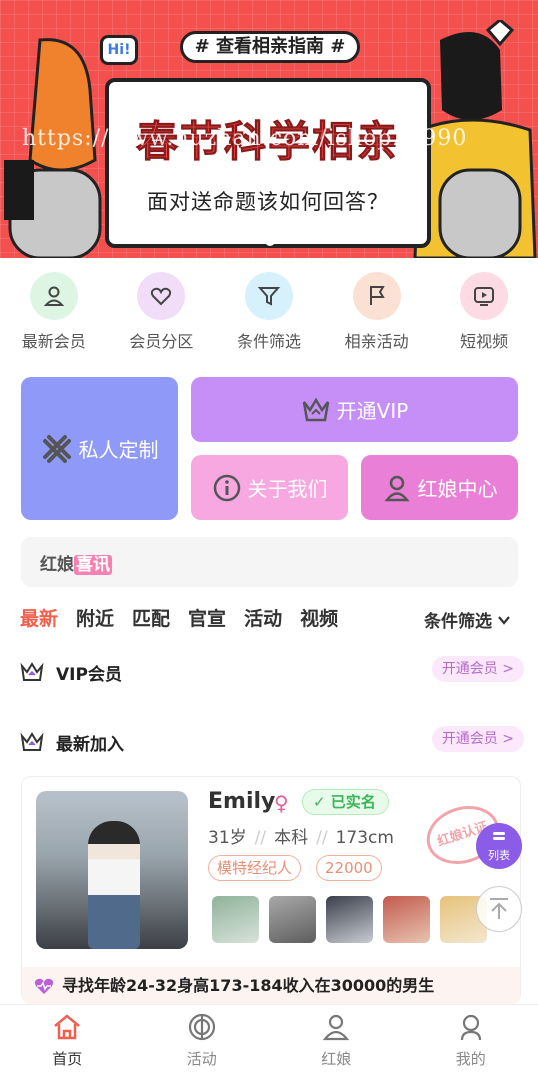 The width and height of the screenshot is (538, 1080). I want to click on tab-latest: 最新, so click(39, 619).